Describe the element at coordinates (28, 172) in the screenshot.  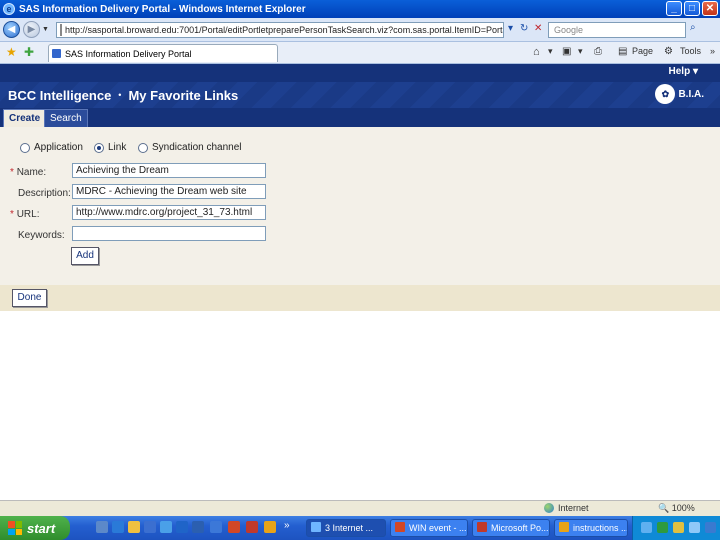
I see `name-label: * Name:` at that location.